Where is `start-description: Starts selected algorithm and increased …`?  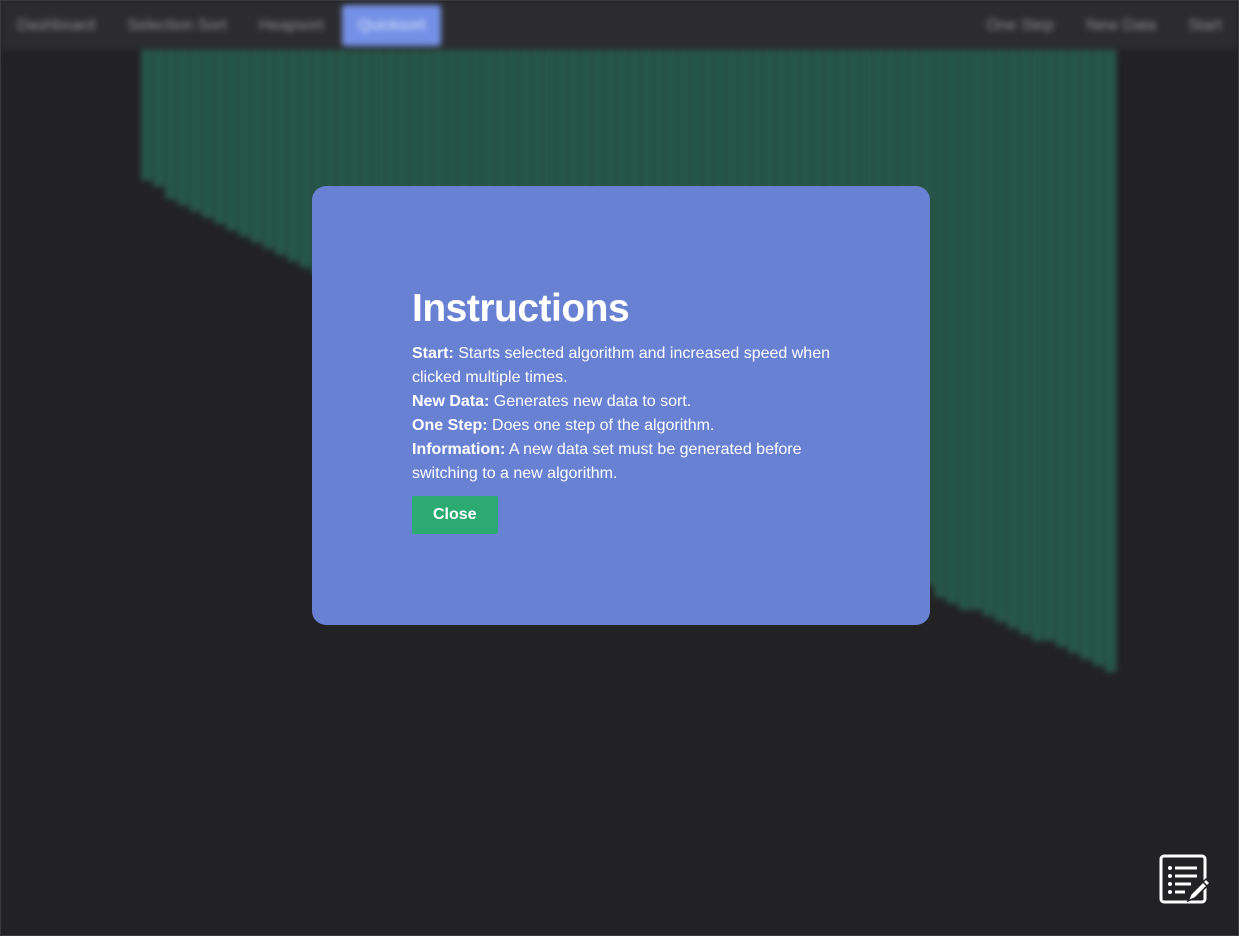 start-description: Starts selected algorithm and increased … is located at coordinates (621, 365).